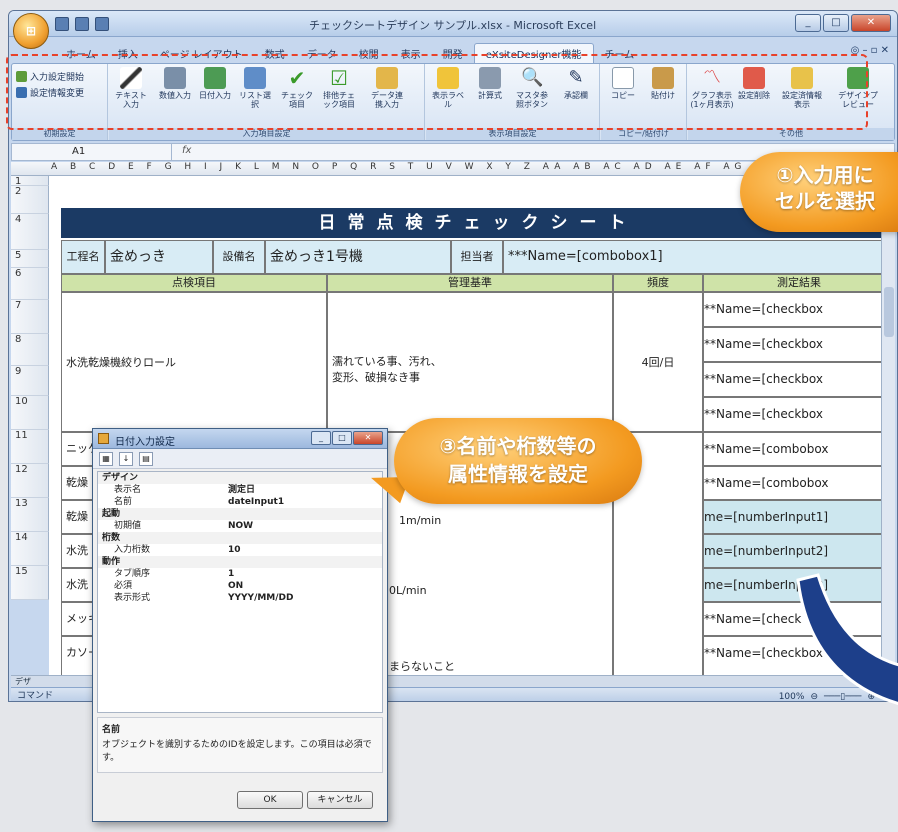  Describe the element at coordinates (240, 526) in the screenshot. I see `property-row: 初期値 NOW` at that location.